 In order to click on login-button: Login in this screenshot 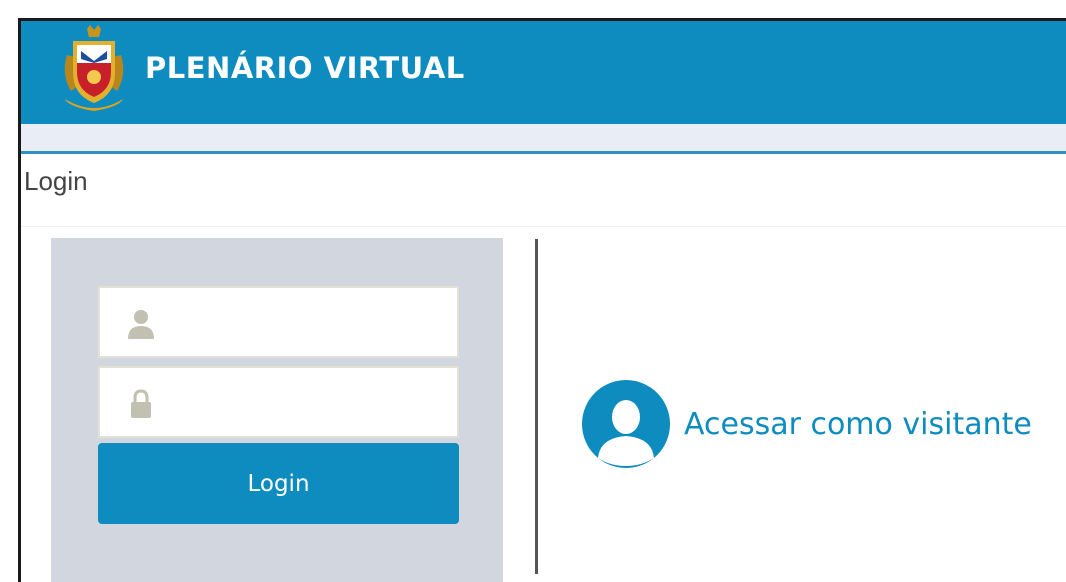, I will do `click(278, 483)`.